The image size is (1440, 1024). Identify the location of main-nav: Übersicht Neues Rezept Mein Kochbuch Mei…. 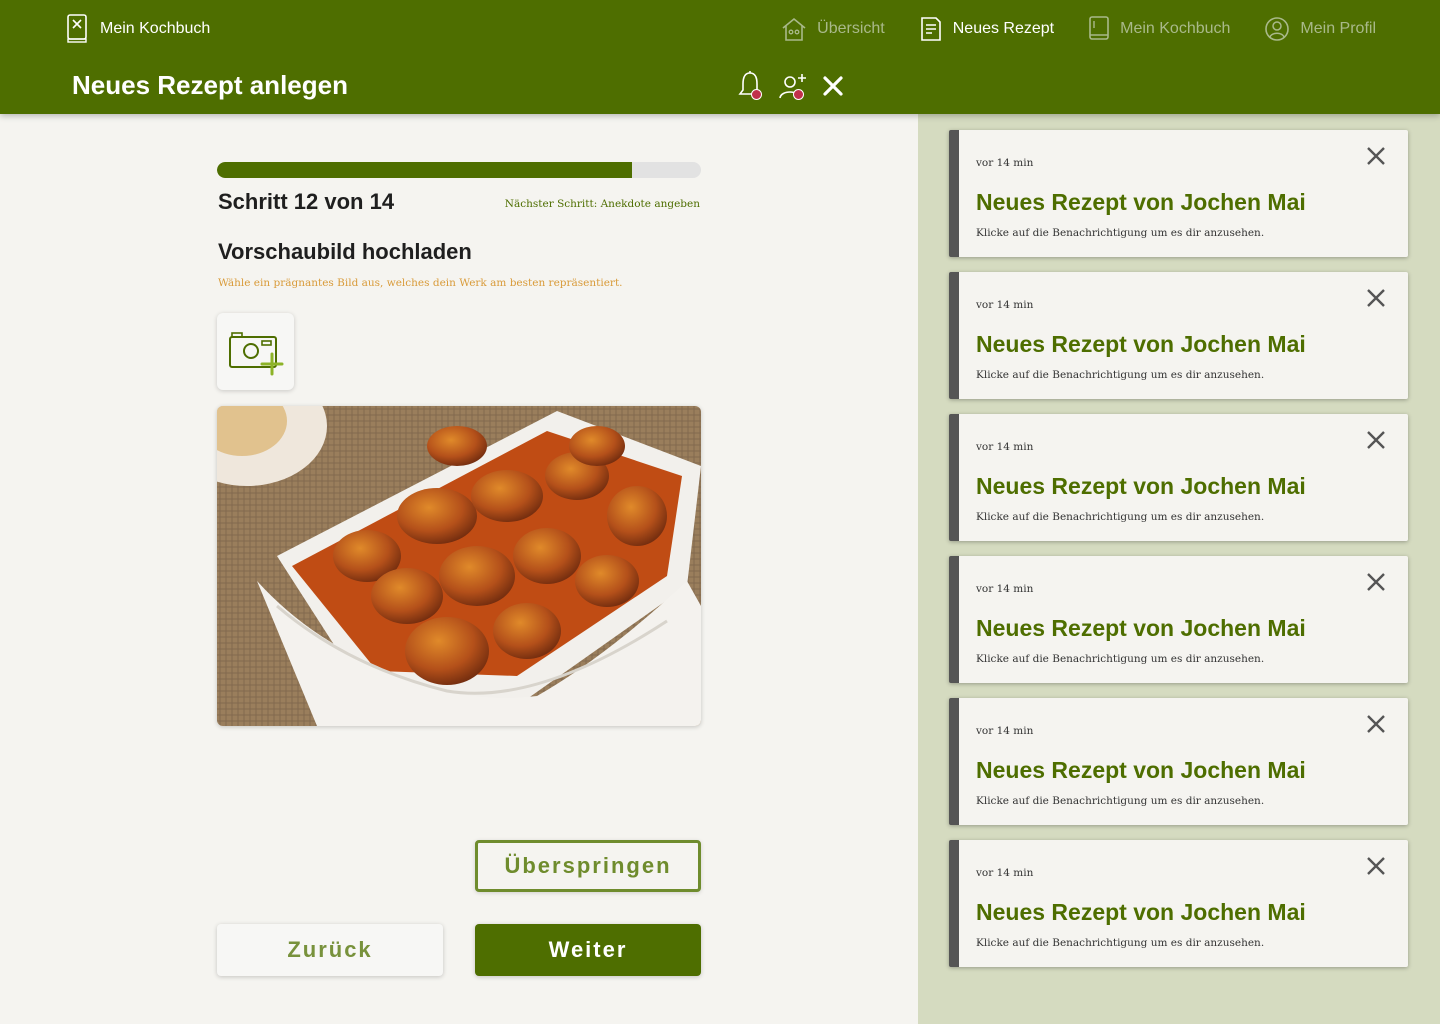
(1061, 29).